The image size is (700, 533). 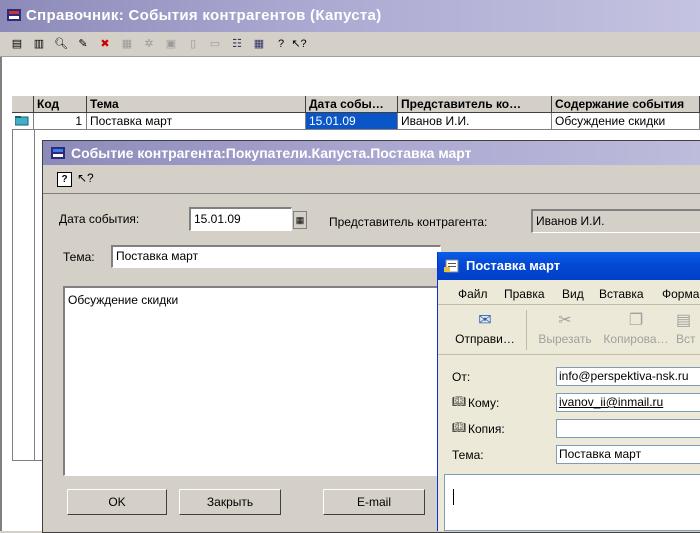 I want to click on column-header-topic: Тема, so click(x=196, y=104).